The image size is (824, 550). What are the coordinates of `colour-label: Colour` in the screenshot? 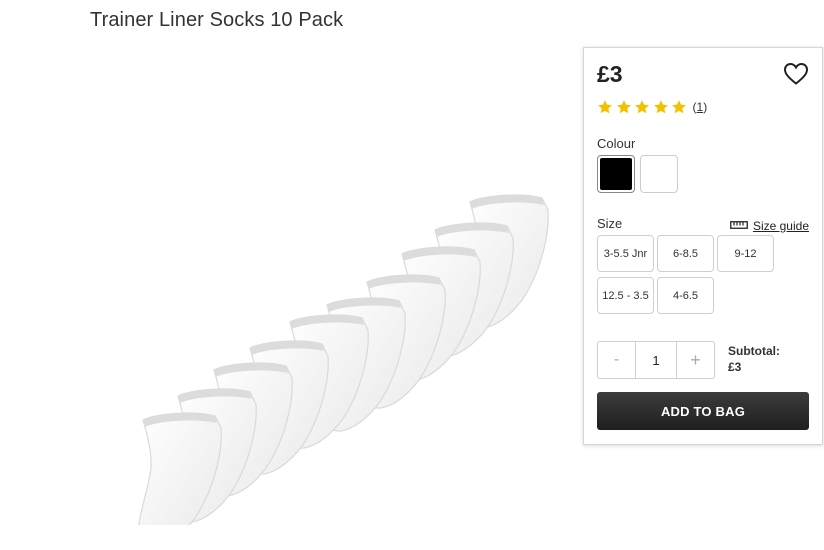 It's located at (616, 143).